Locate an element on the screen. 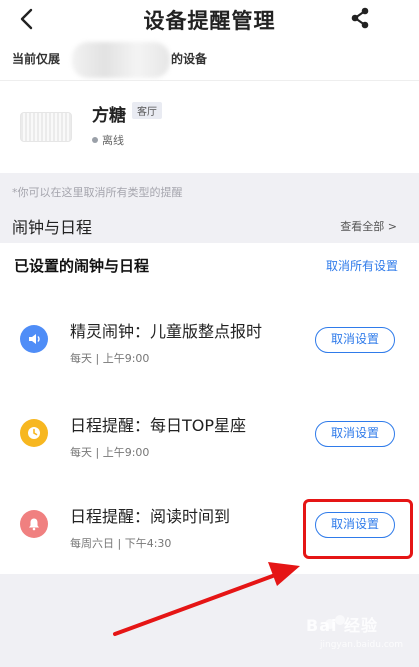 The width and height of the screenshot is (419, 667). scope-prefix: 当前仅展 is located at coordinates (36, 59).